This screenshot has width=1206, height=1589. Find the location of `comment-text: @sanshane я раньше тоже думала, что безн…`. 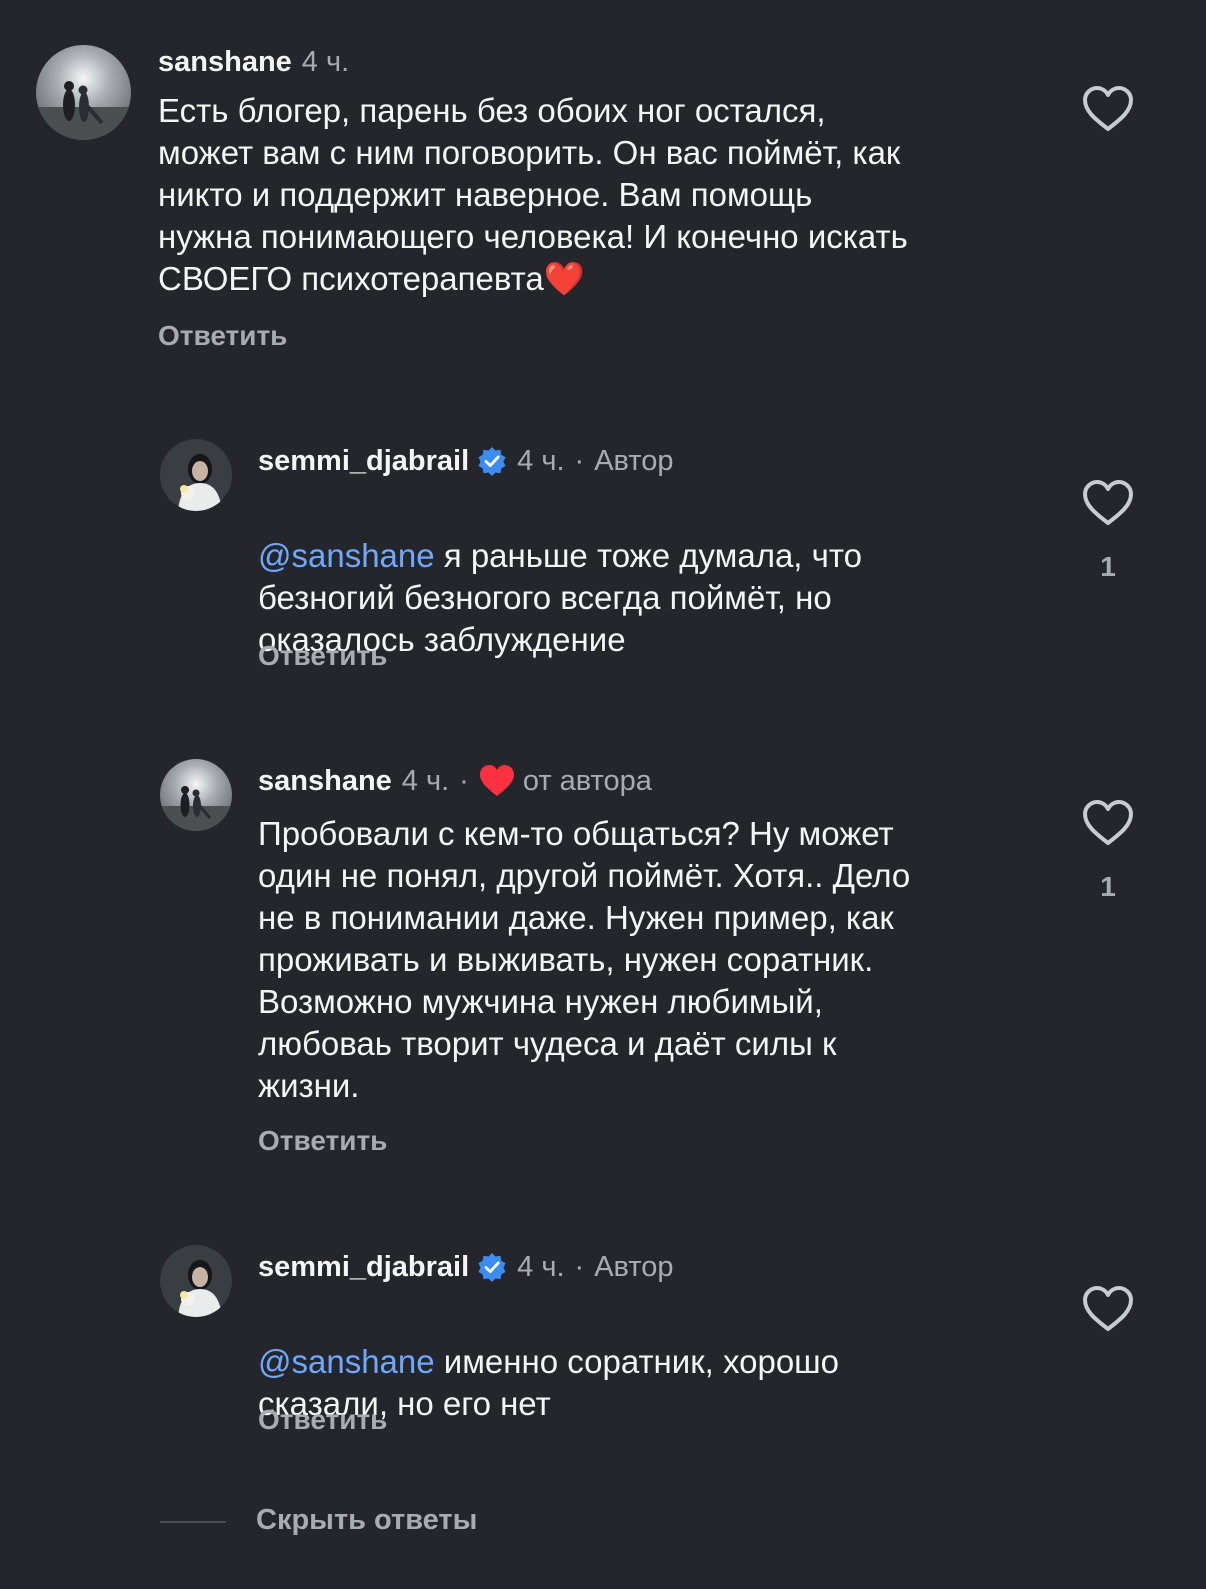

comment-text: @sanshane я раньше тоже думала, что безн… is located at coordinates (698, 577).